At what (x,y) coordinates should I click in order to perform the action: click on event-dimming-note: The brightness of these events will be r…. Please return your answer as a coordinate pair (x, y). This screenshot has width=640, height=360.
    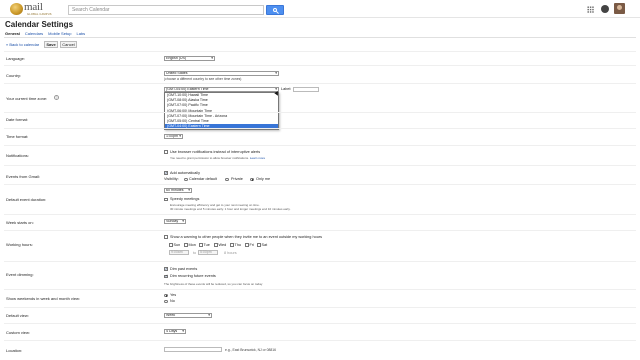
    Looking at the image, I should click on (213, 284).